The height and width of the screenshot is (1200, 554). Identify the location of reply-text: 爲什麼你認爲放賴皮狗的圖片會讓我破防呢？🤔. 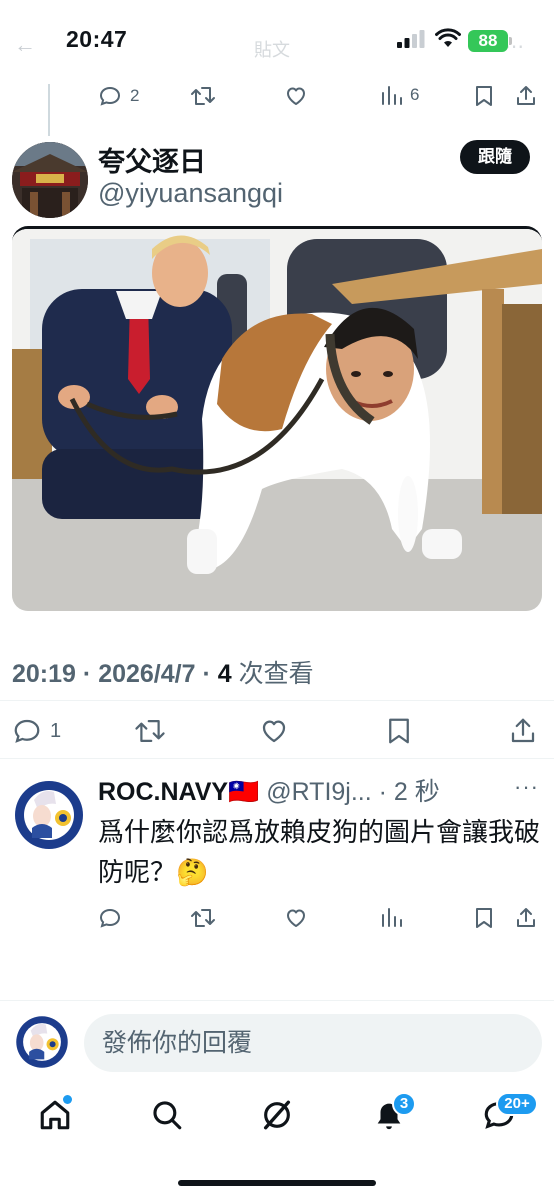
(319, 852).